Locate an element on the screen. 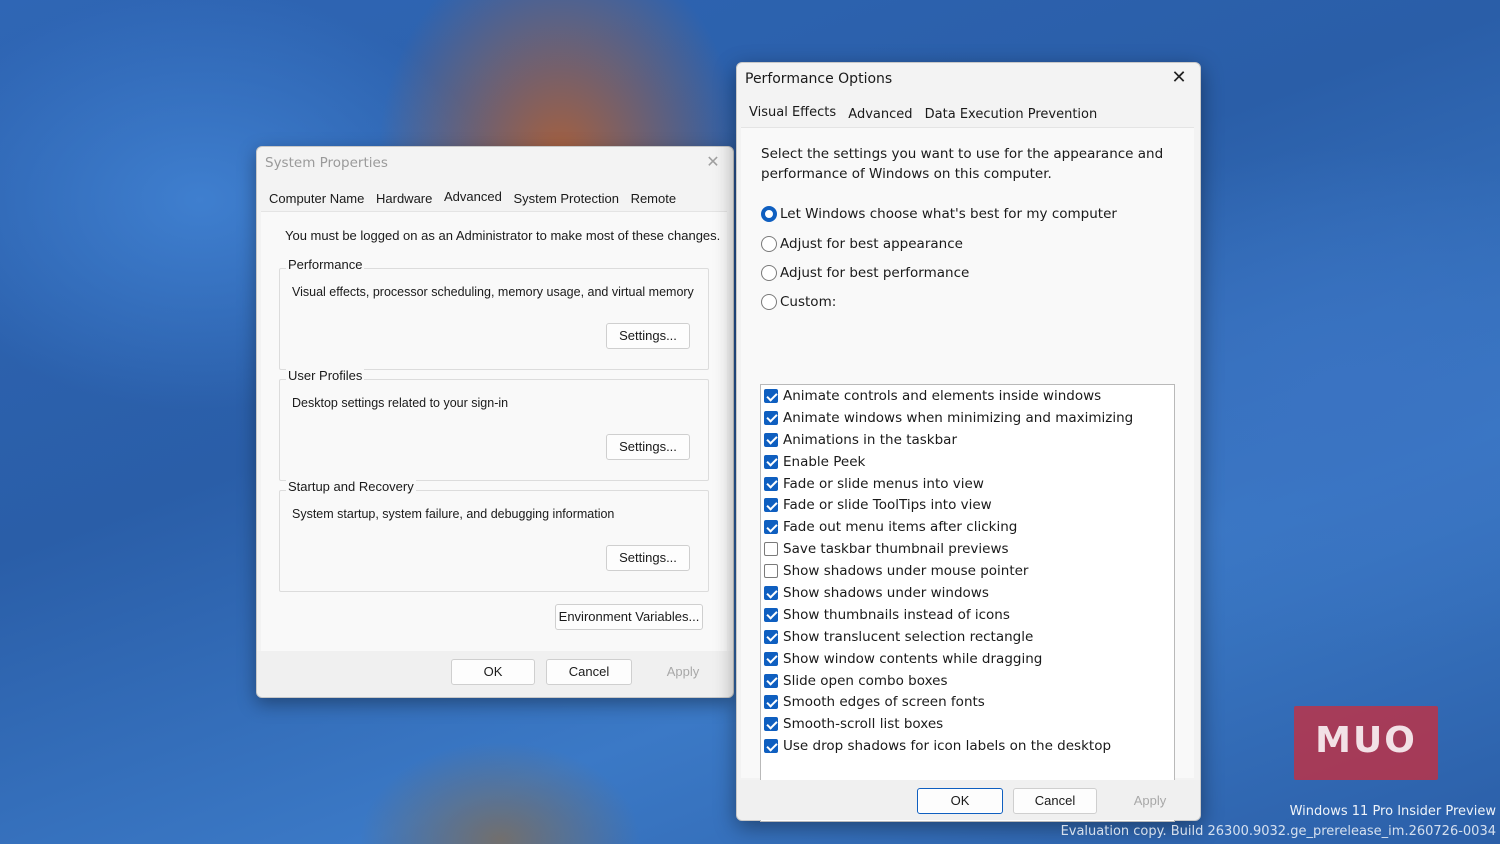 The width and height of the screenshot is (1500, 844). tab-hardware: Hardware is located at coordinates (404, 198).